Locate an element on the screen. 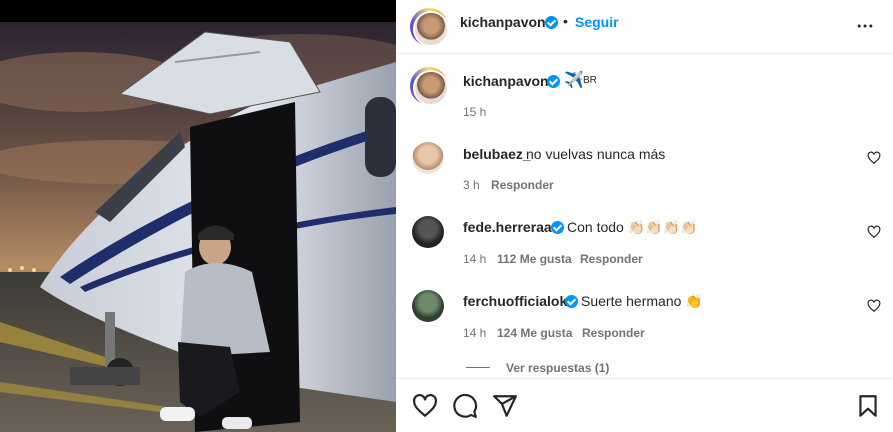  view-replies-divider is located at coordinates (478, 367).